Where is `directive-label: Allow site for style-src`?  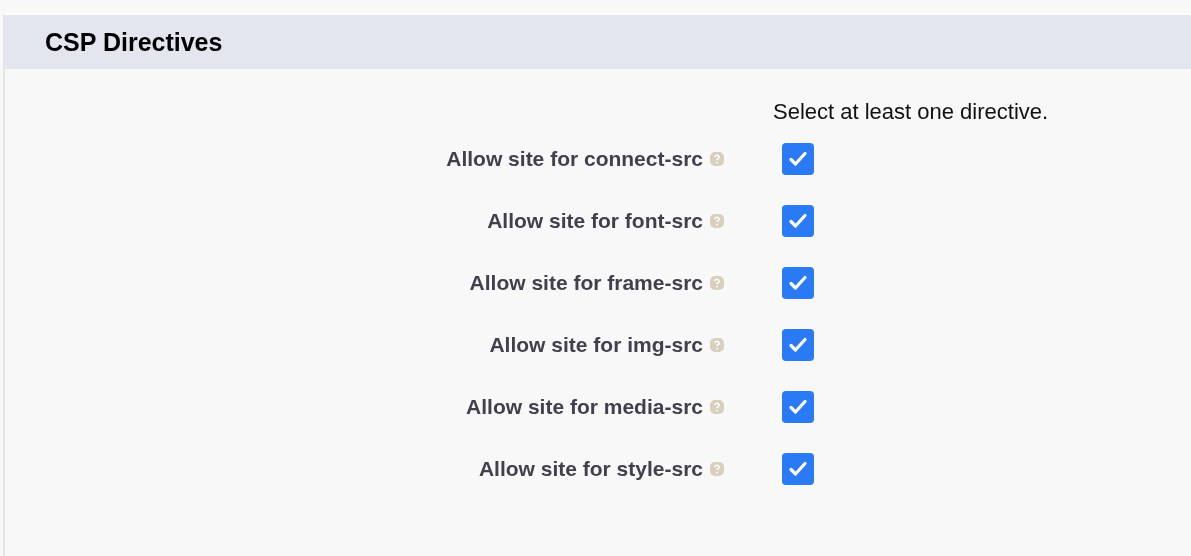 directive-label: Allow site for style-src is located at coordinates (590, 468).